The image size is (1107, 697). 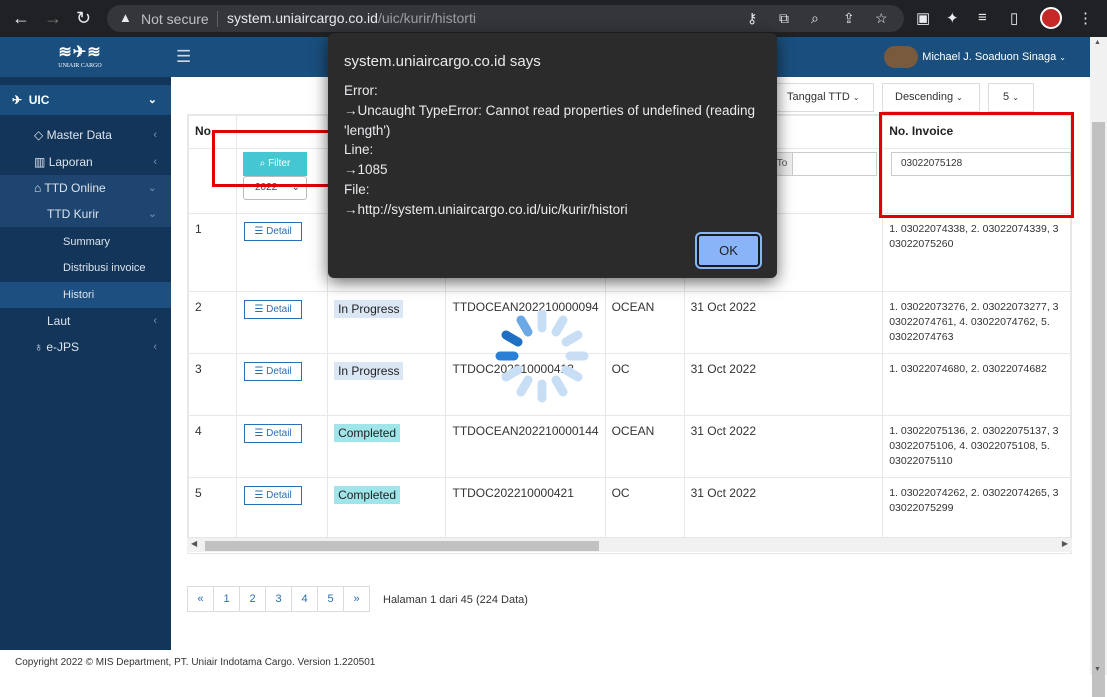 I want to click on extensions-icon: ✦, so click(x=952, y=18).